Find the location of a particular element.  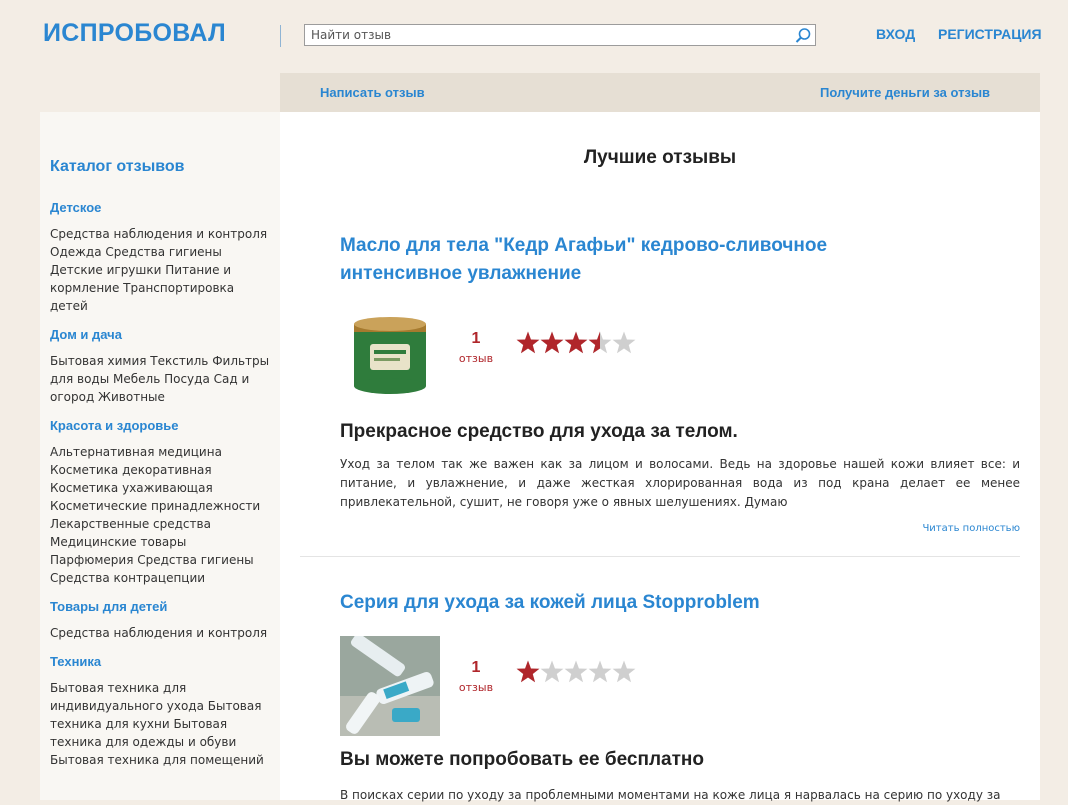

review-divider is located at coordinates (660, 556).